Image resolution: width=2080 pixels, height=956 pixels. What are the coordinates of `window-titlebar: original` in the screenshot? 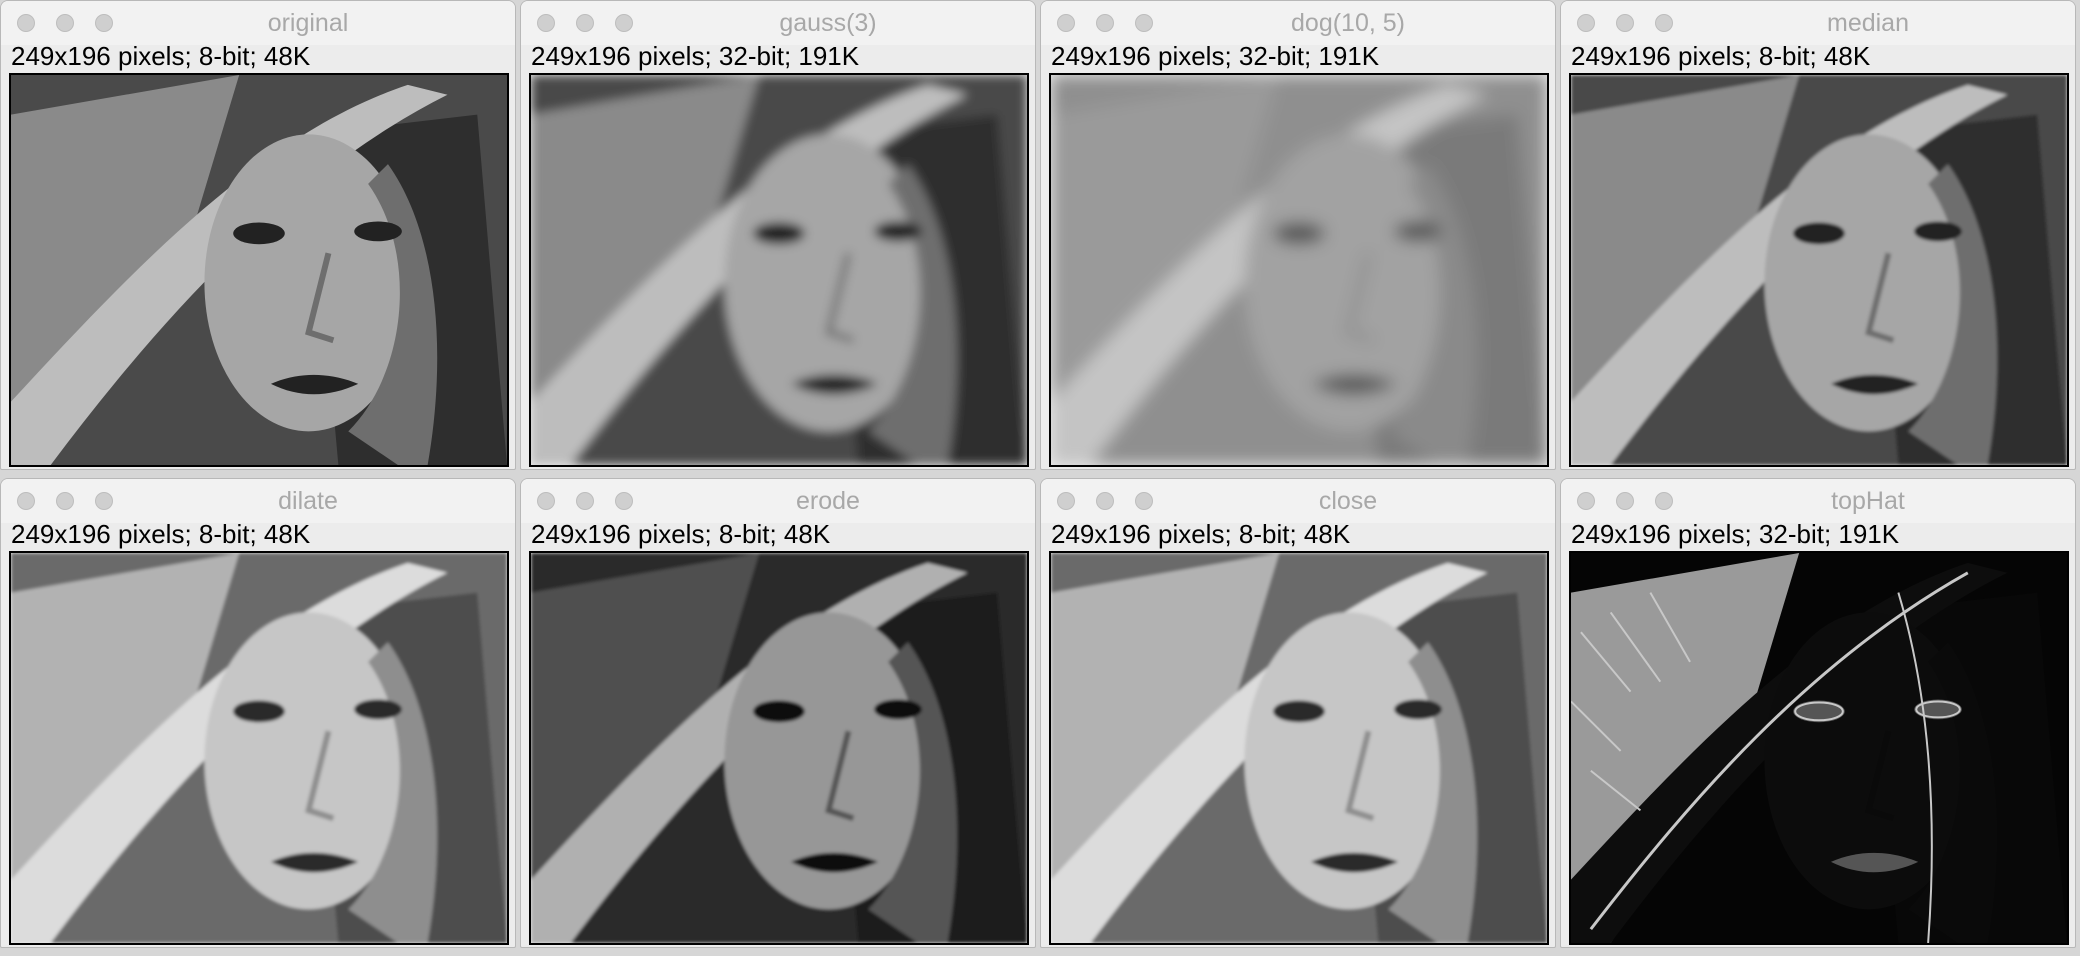 It's located at (258, 23).